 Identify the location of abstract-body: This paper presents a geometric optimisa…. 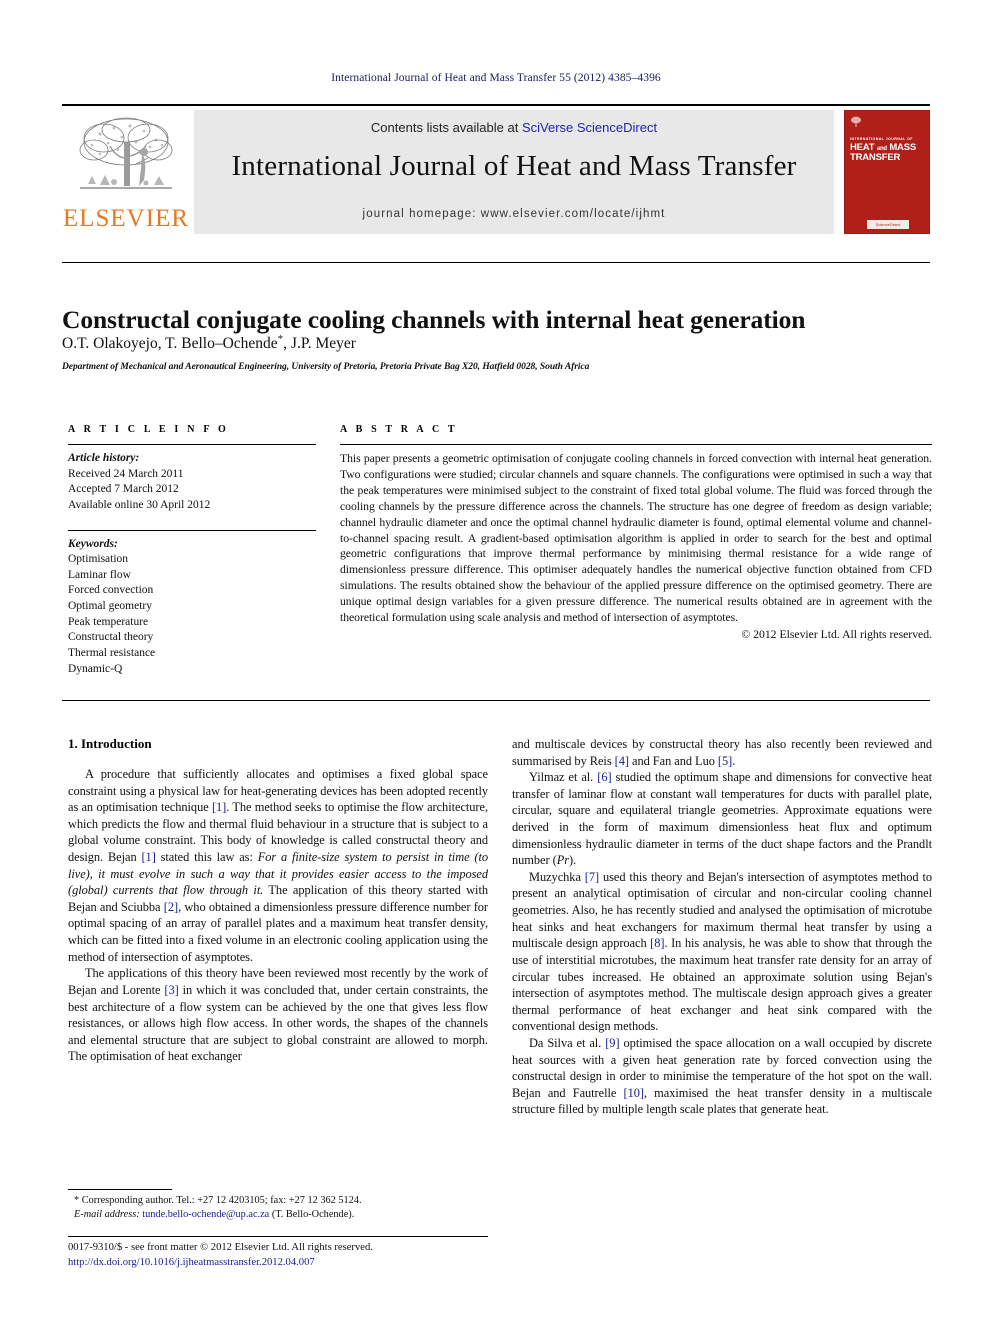
(636, 538).